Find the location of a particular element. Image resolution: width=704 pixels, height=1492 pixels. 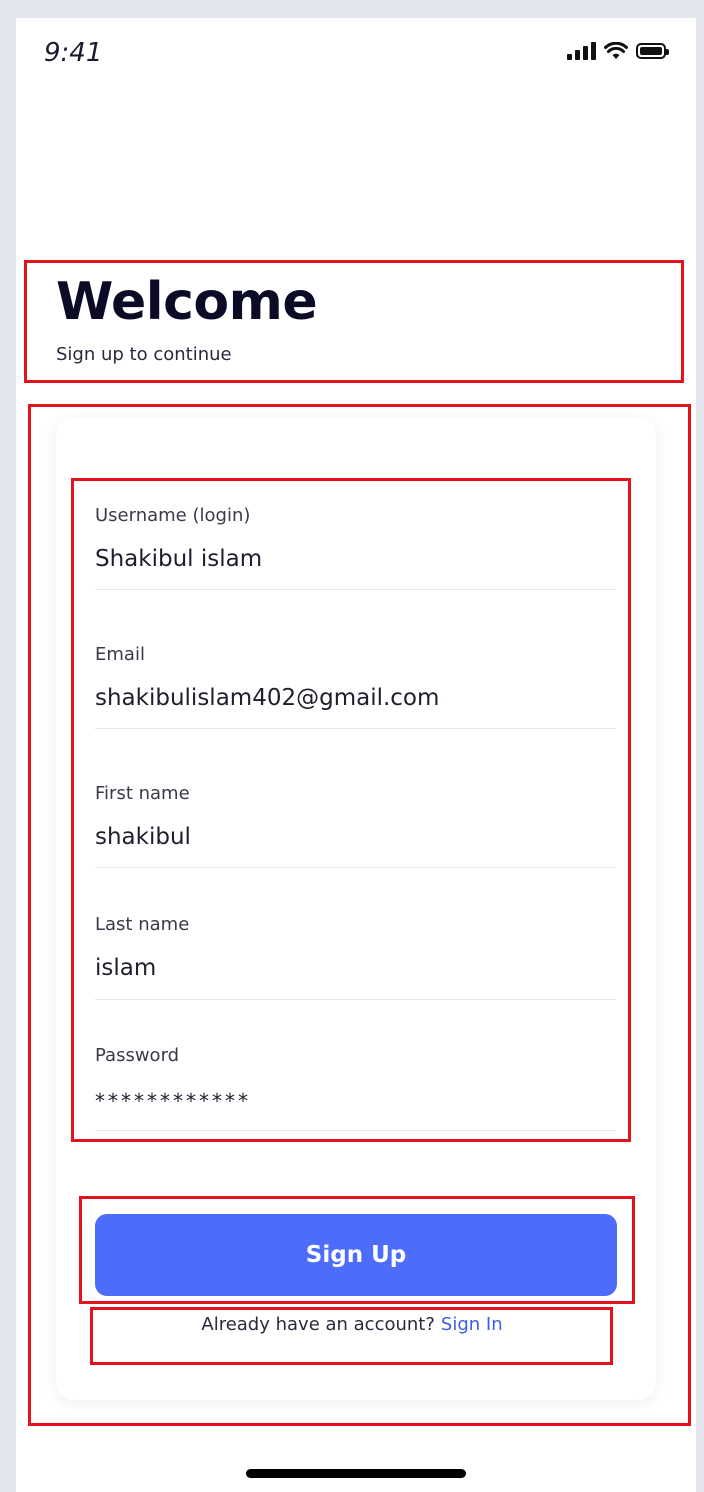

status-time: 9:41 is located at coordinates (73, 53).